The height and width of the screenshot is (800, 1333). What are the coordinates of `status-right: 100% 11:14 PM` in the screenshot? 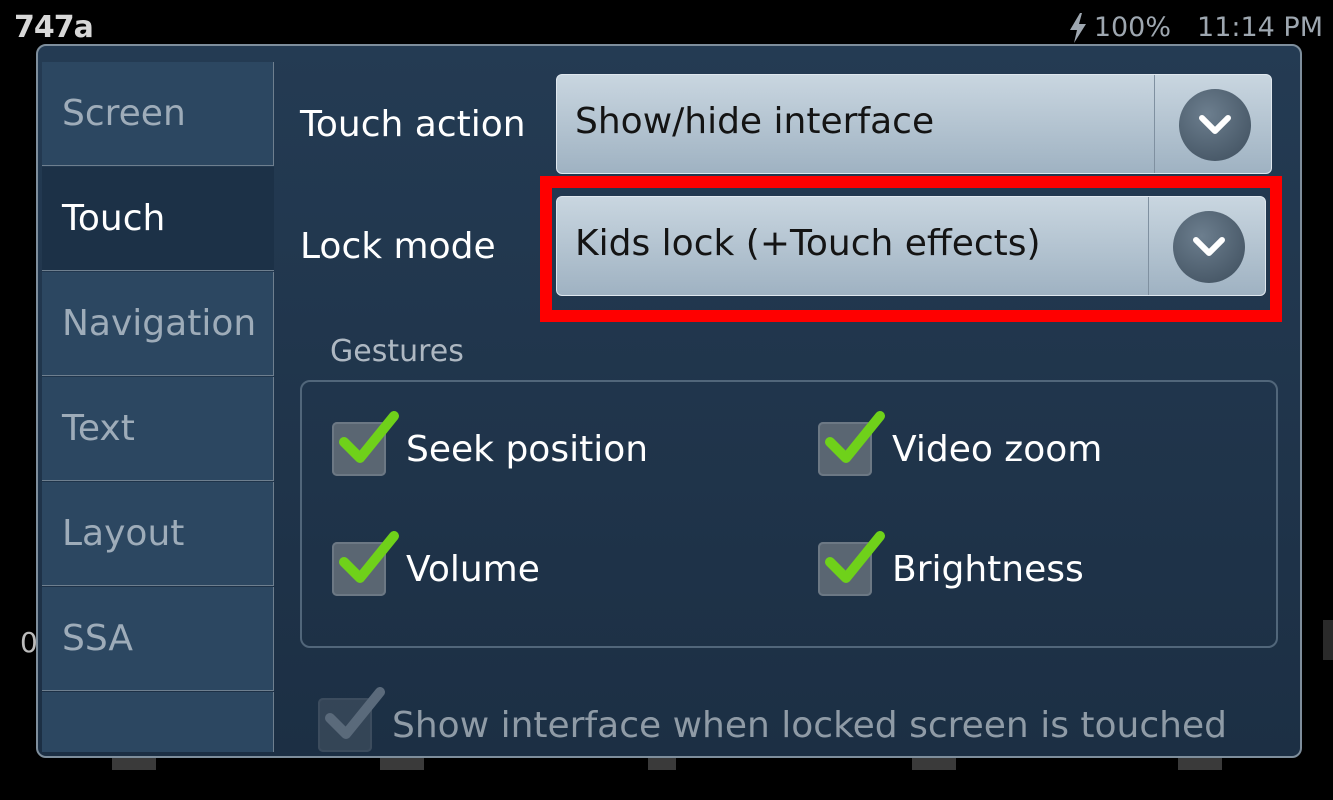 It's located at (1195, 27).